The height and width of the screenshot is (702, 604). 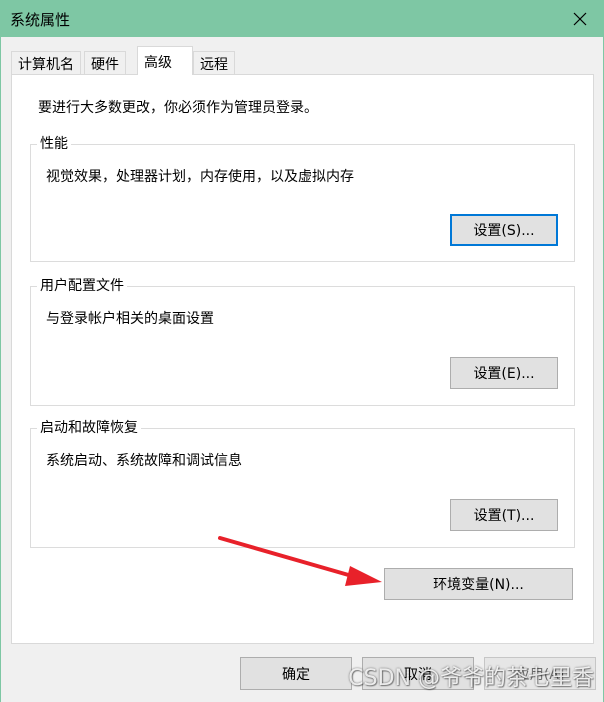 I want to click on group-title-startup-recovery: 启动和故障恢复, so click(x=89, y=428).